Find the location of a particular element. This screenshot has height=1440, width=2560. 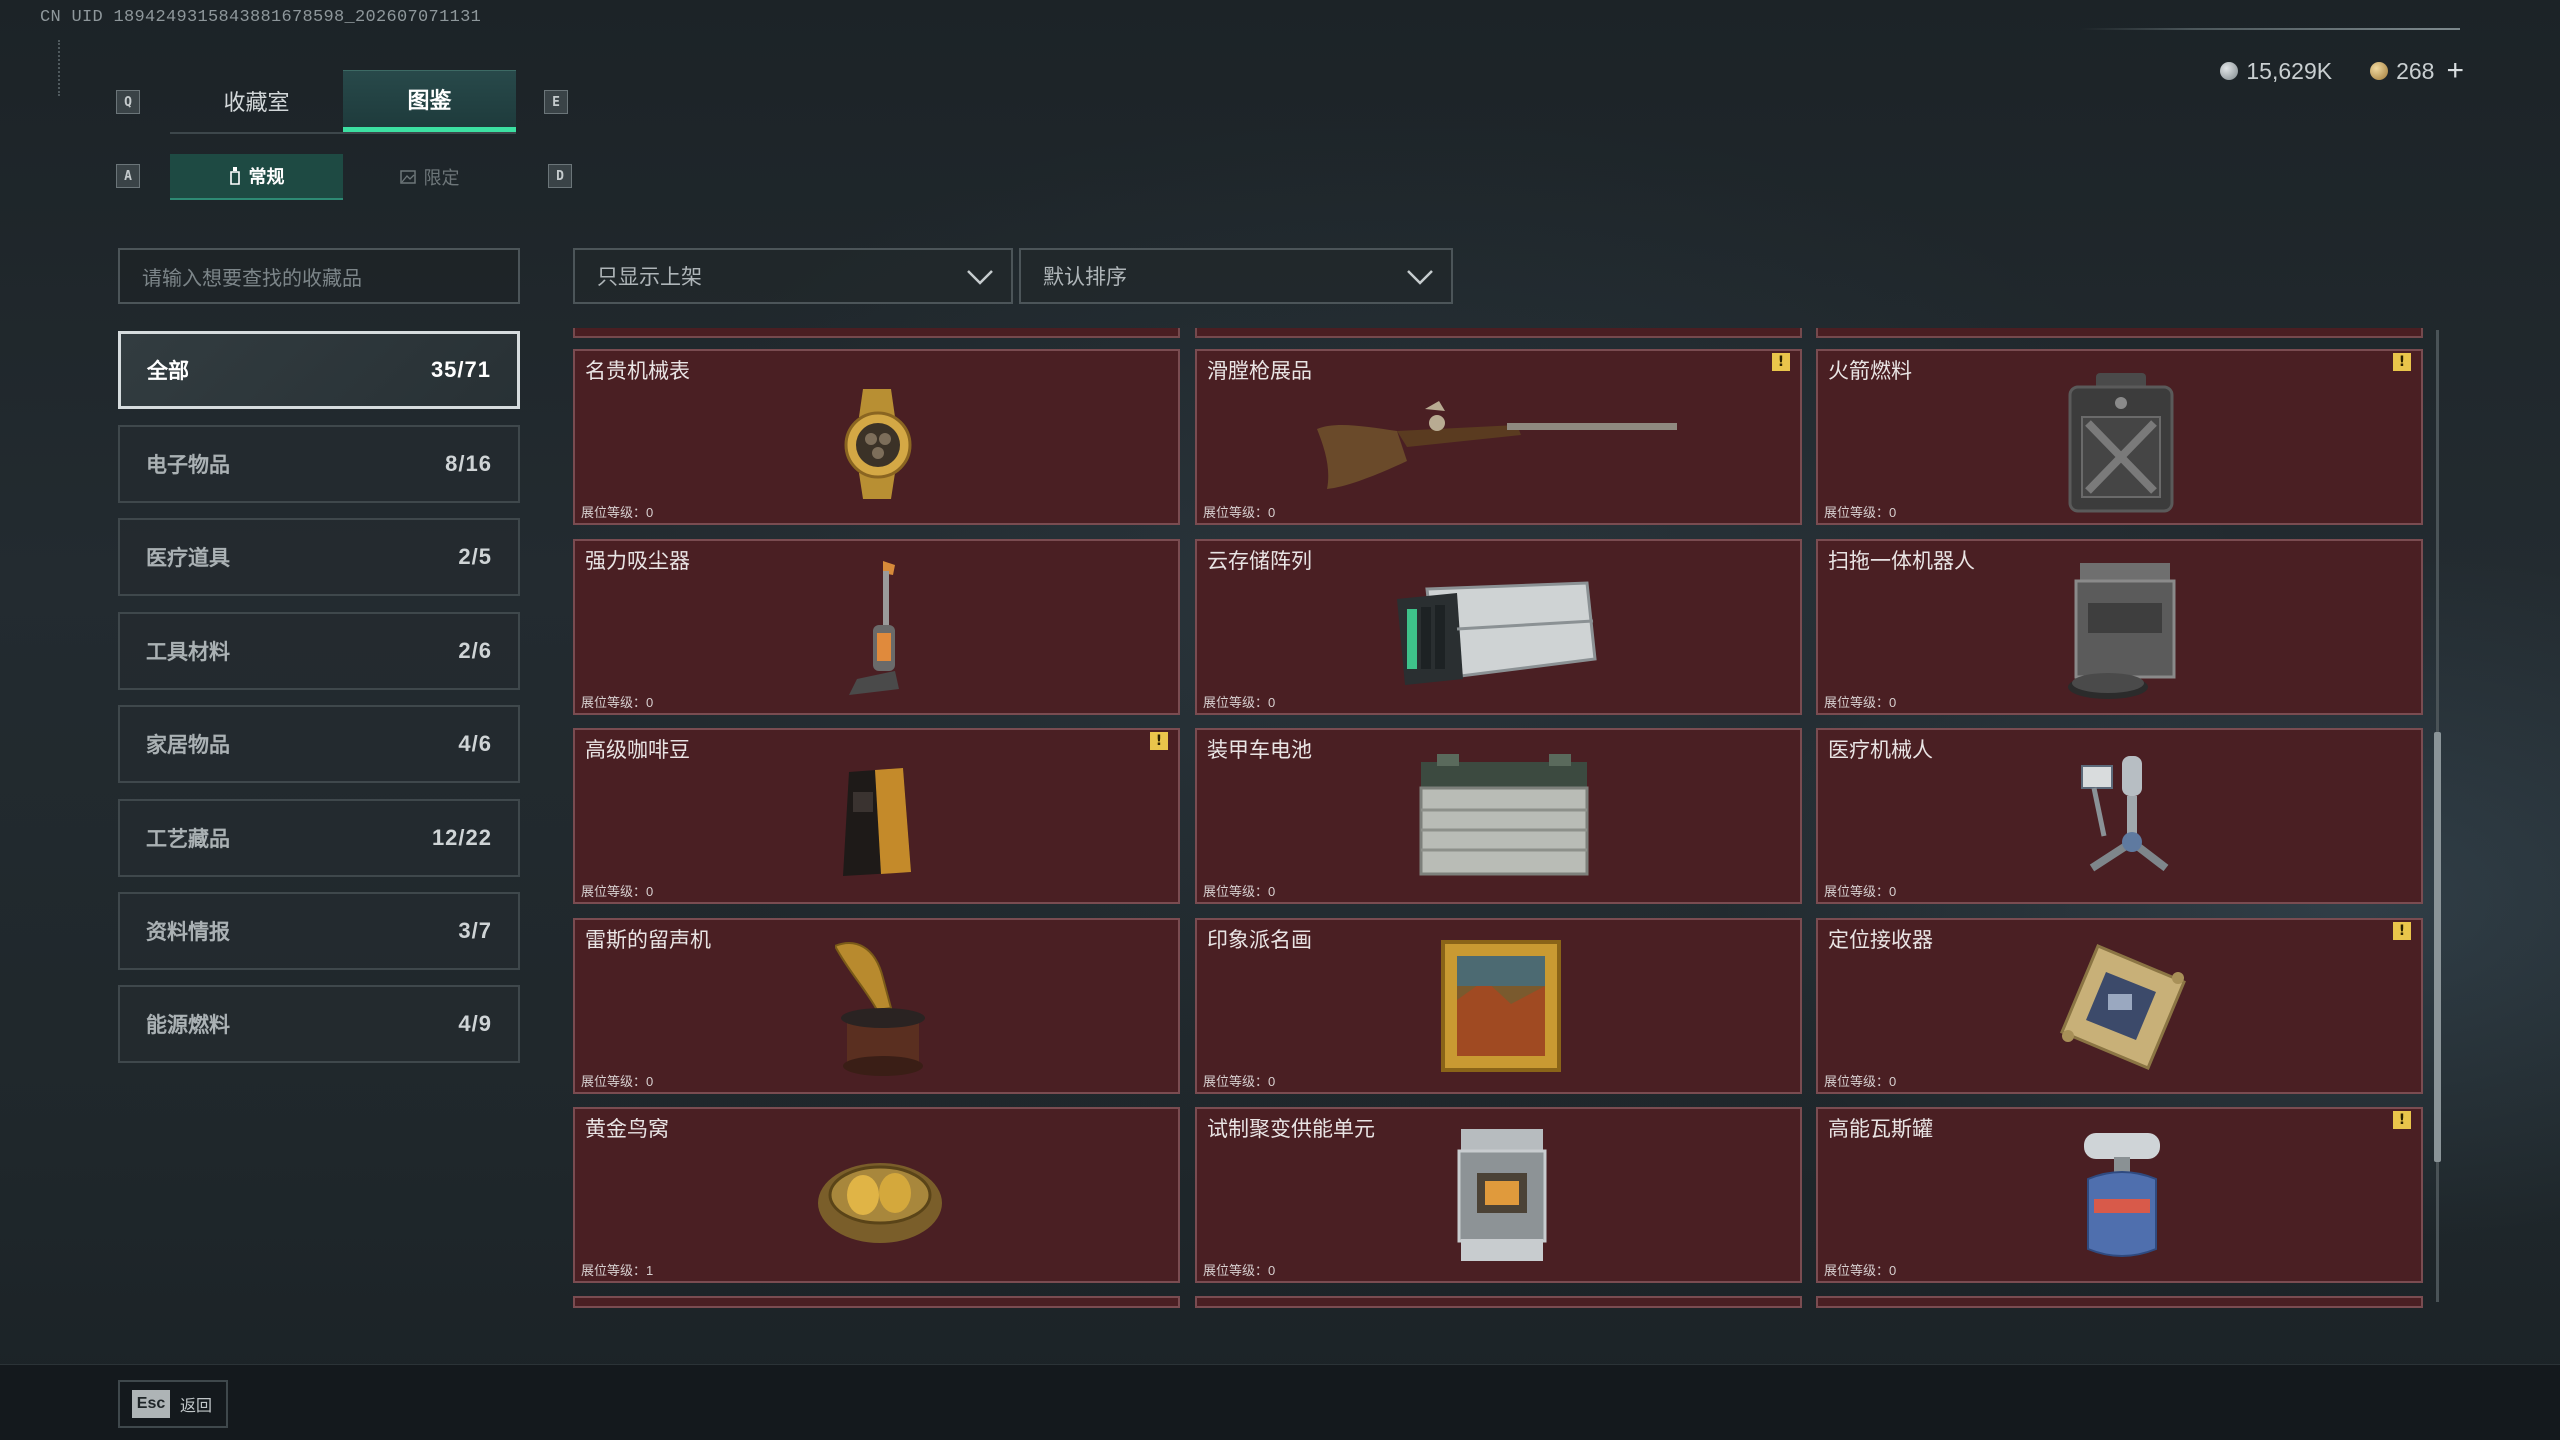

storage-array-icon is located at coordinates (1497, 633).